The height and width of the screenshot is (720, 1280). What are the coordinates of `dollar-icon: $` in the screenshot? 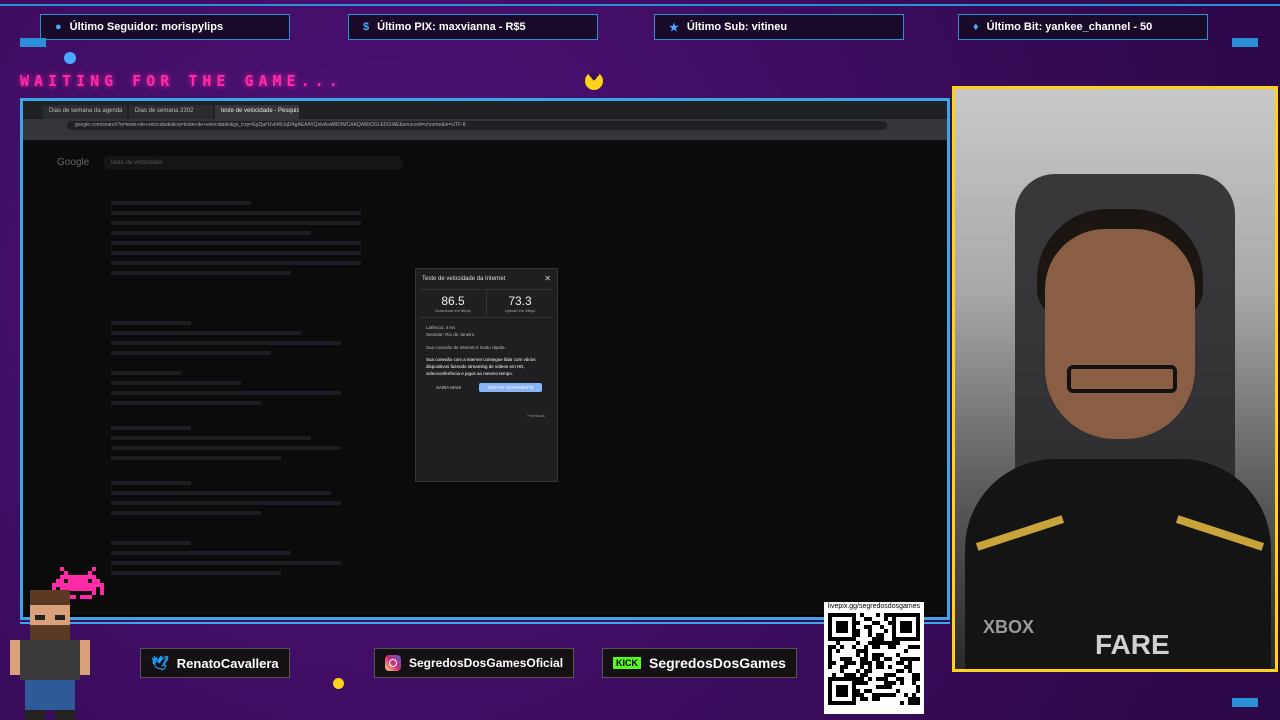 It's located at (366, 27).